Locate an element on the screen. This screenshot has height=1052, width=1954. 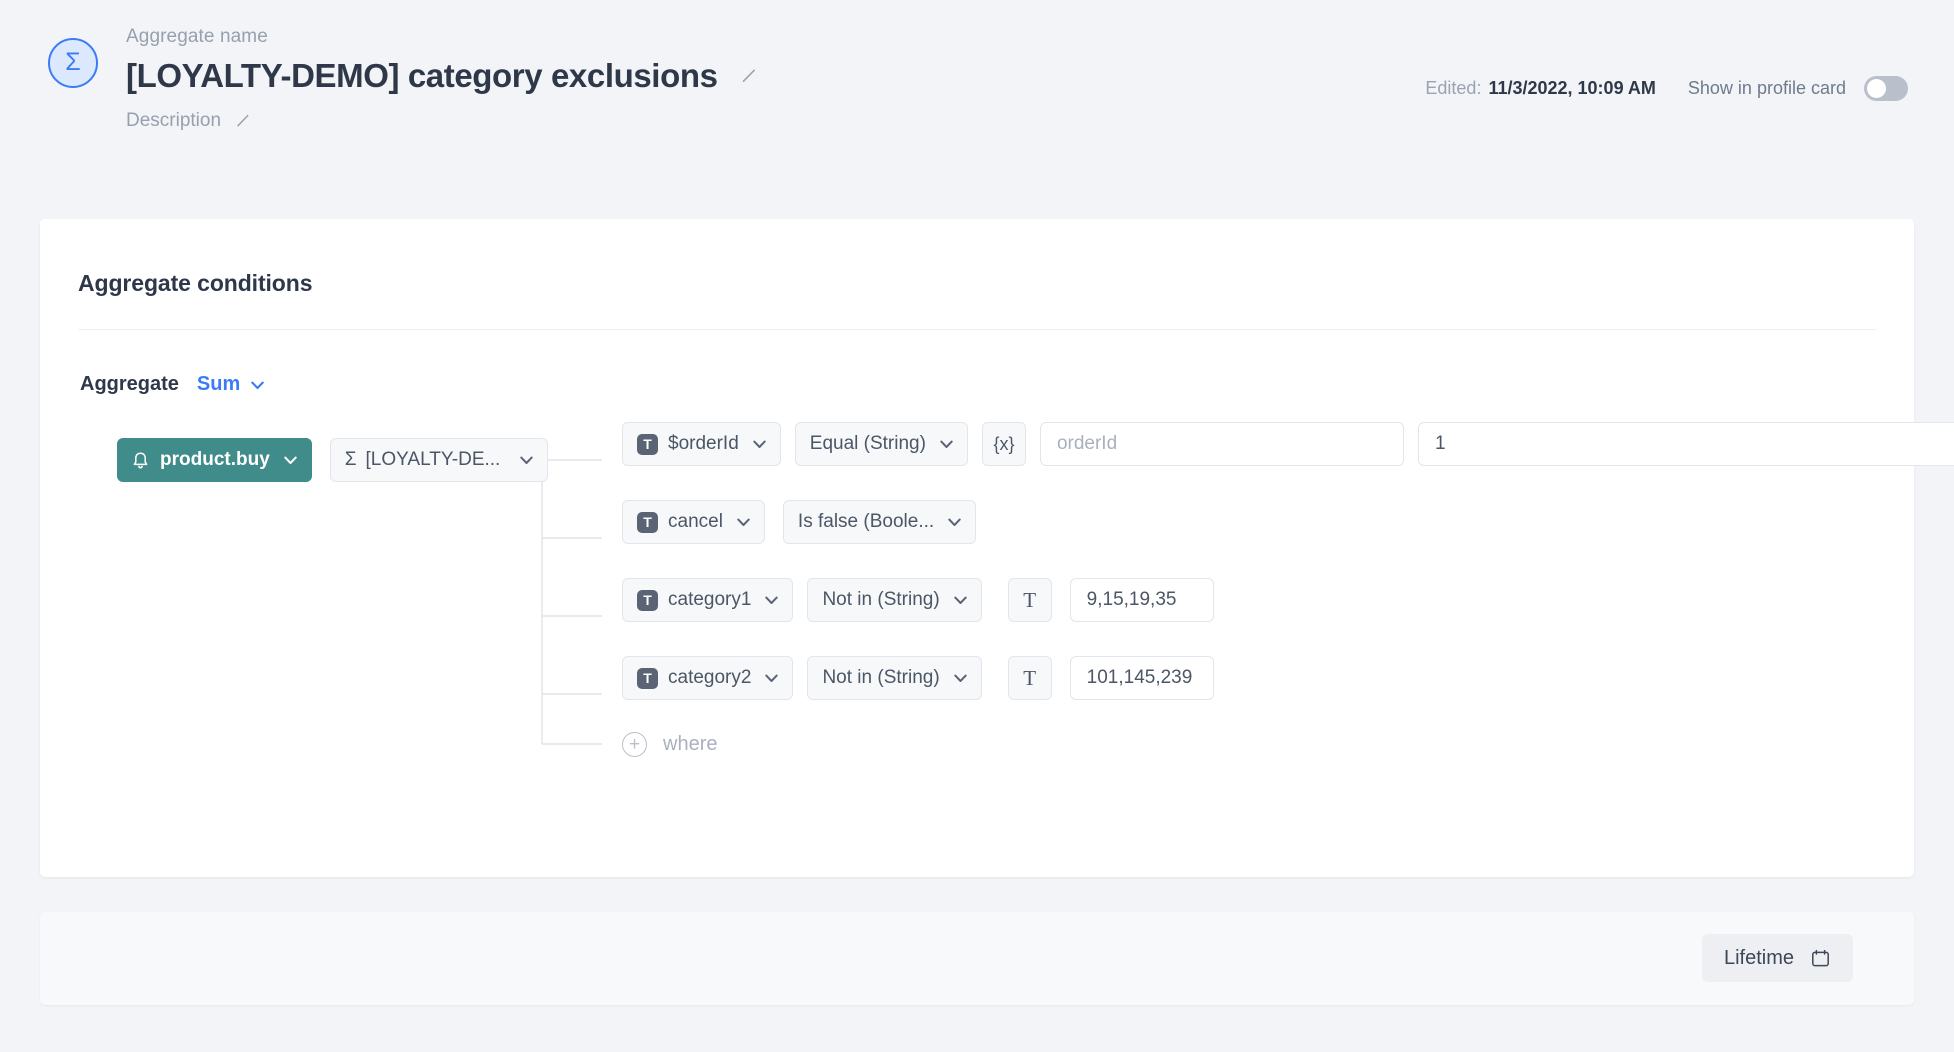
expression-icon: {x} is located at coordinates (1004, 443).